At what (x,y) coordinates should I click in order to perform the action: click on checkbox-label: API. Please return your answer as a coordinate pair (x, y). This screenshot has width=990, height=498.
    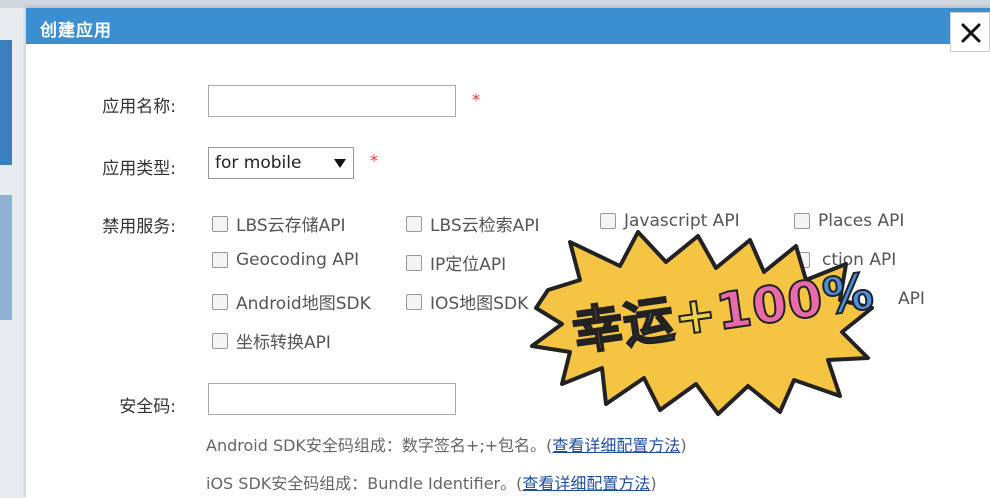
    Looking at the image, I should click on (911, 299).